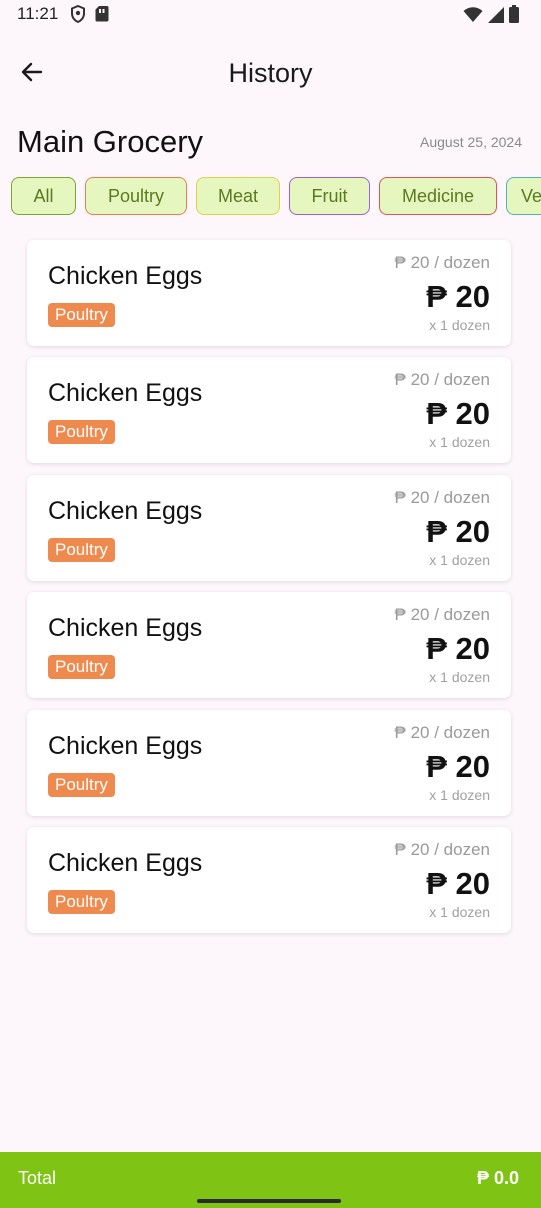 This screenshot has width=541, height=1208. What do you see at coordinates (329, 196) in the screenshot?
I see `chip-fruit: Fruit` at bounding box center [329, 196].